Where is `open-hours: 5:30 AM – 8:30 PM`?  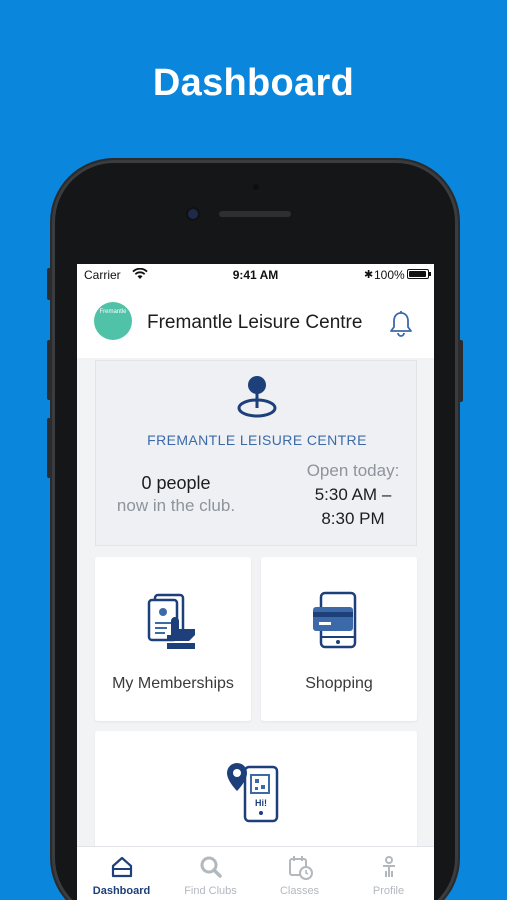
open-hours: 5:30 AM – 8:30 PM is located at coordinates (353, 507).